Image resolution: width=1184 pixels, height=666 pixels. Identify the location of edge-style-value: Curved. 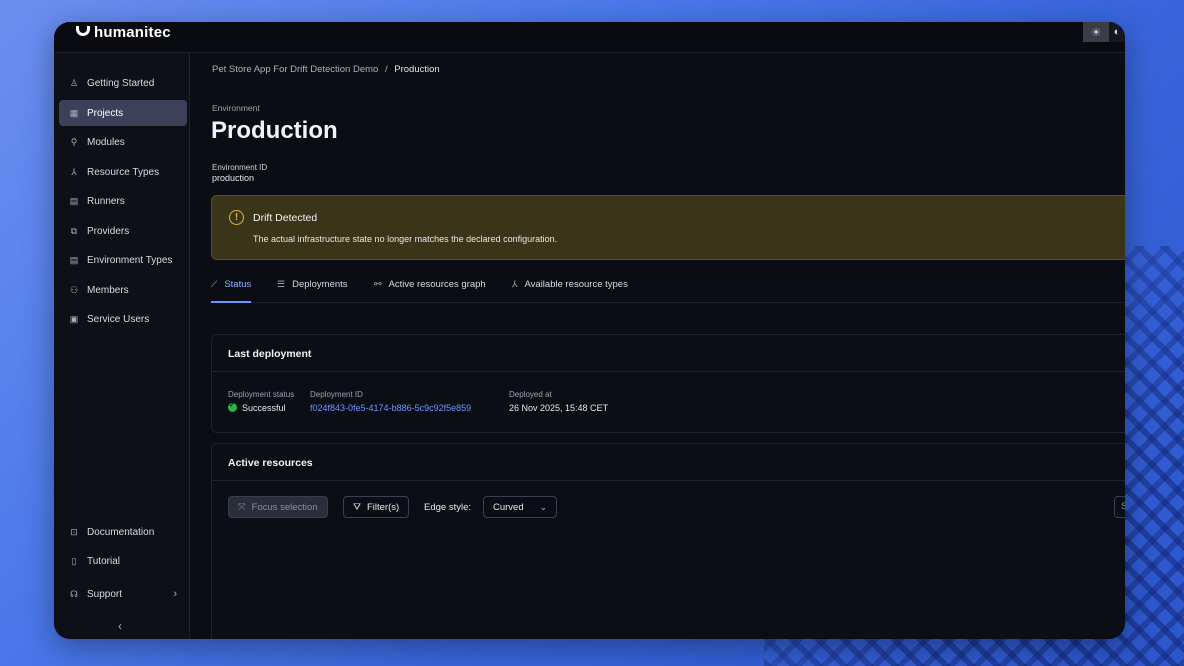
(508, 507).